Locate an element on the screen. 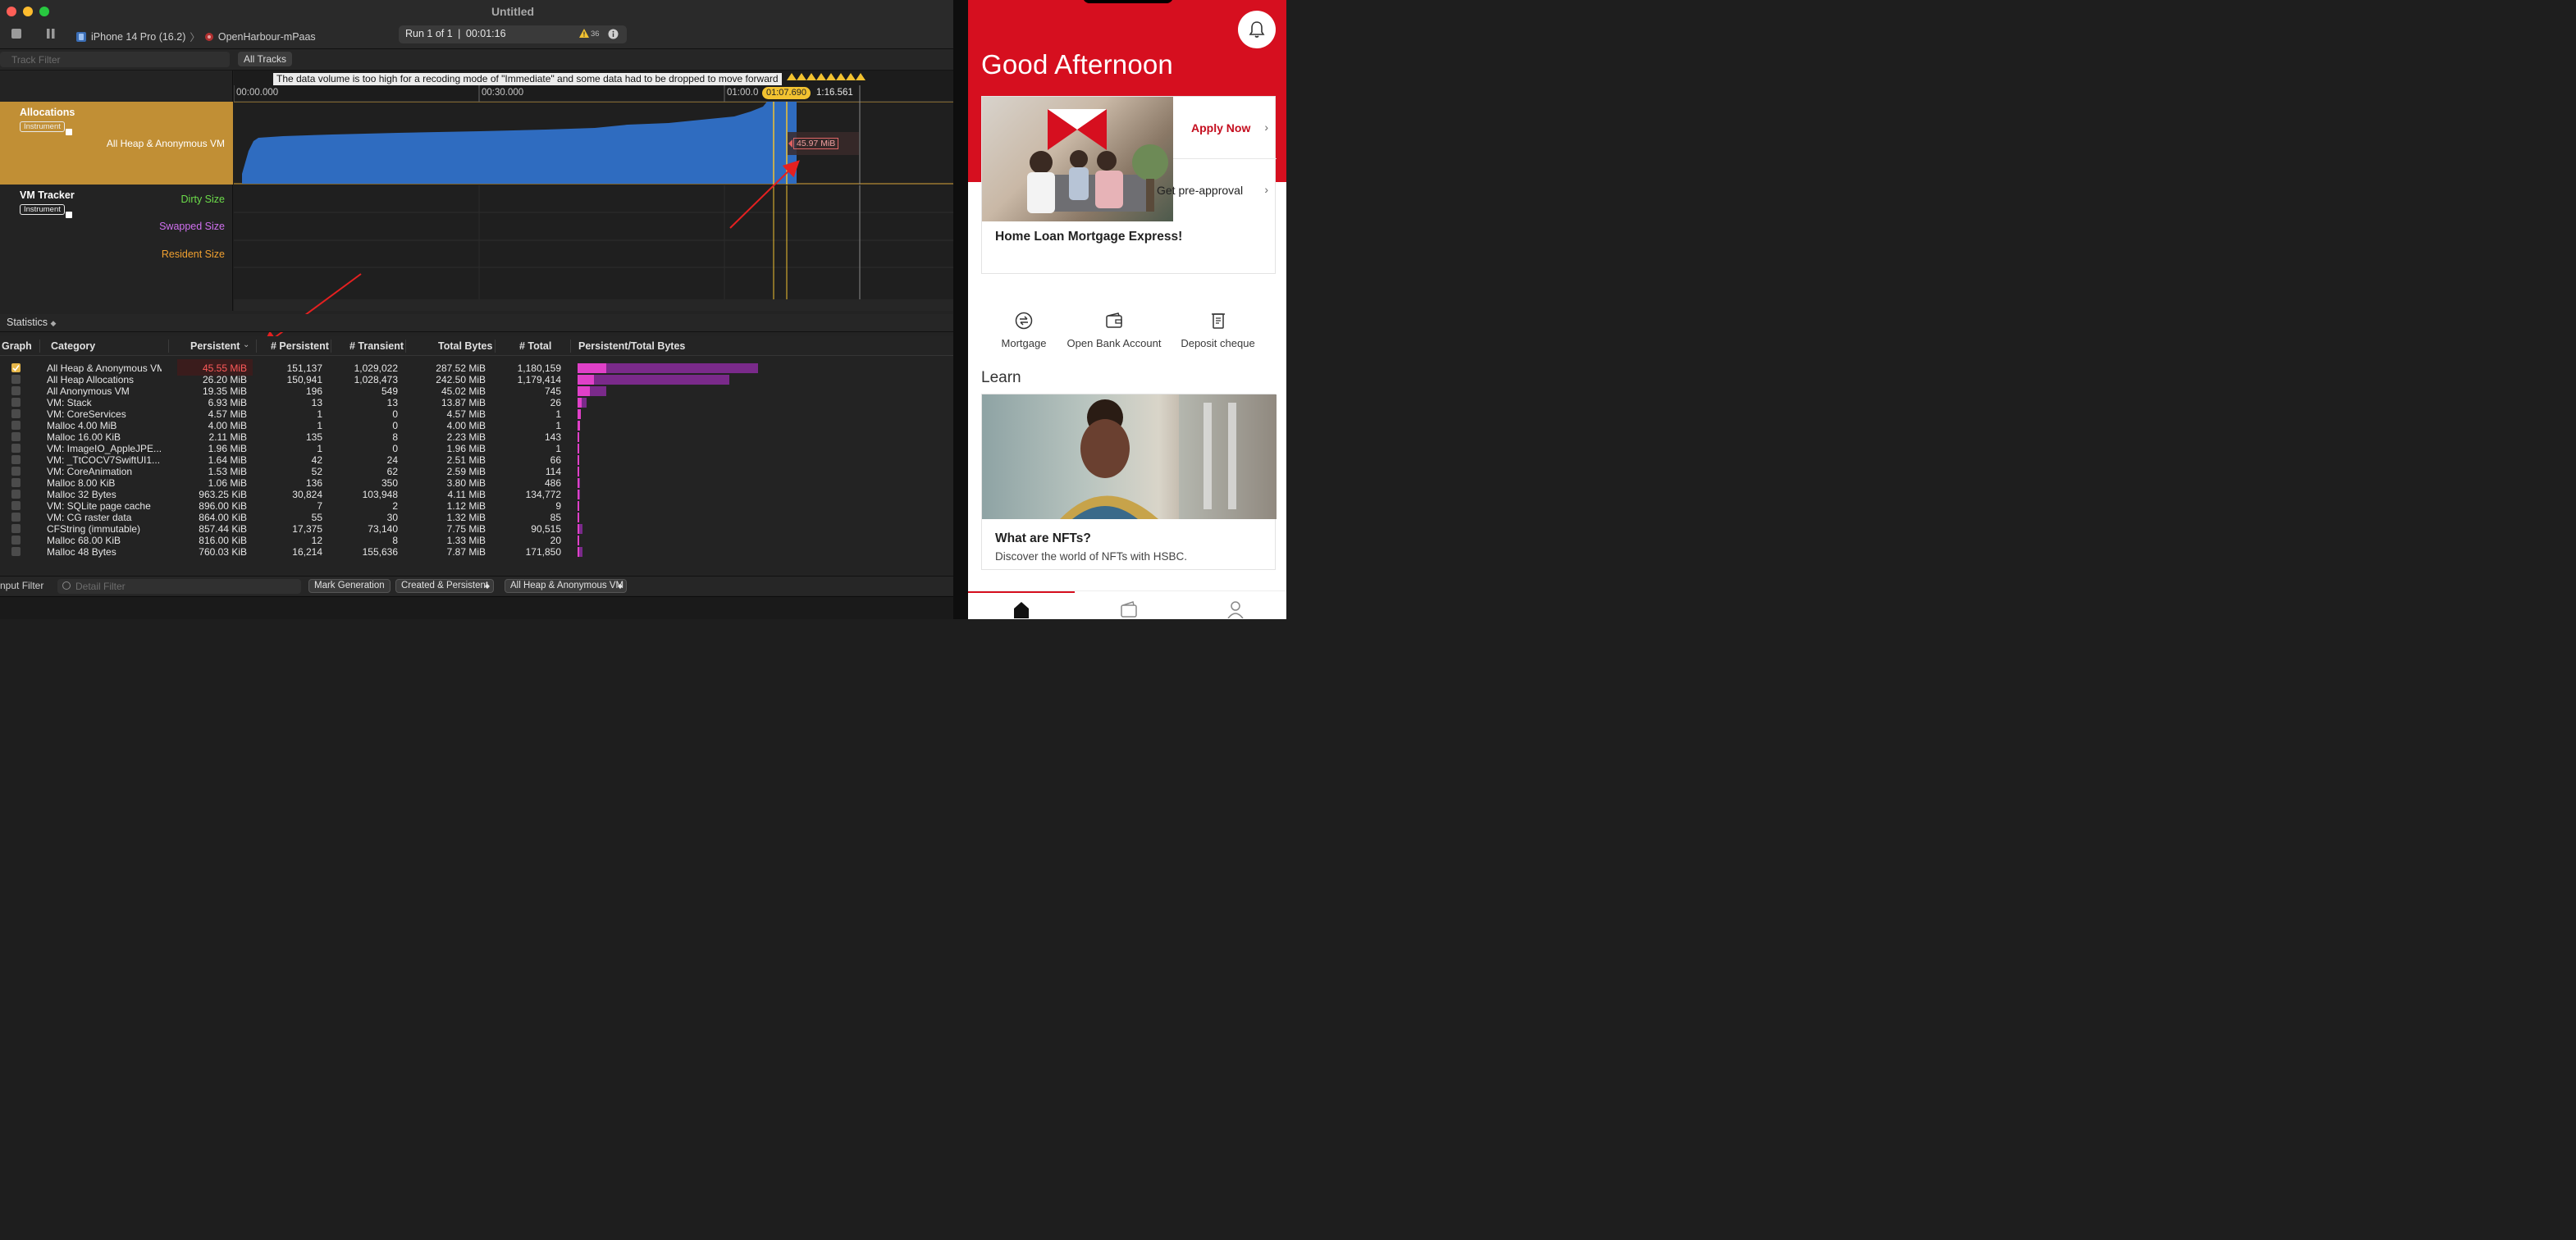 The width and height of the screenshot is (2576, 1240). data-total-bytes: 7.75 MiB is located at coordinates (466, 529).